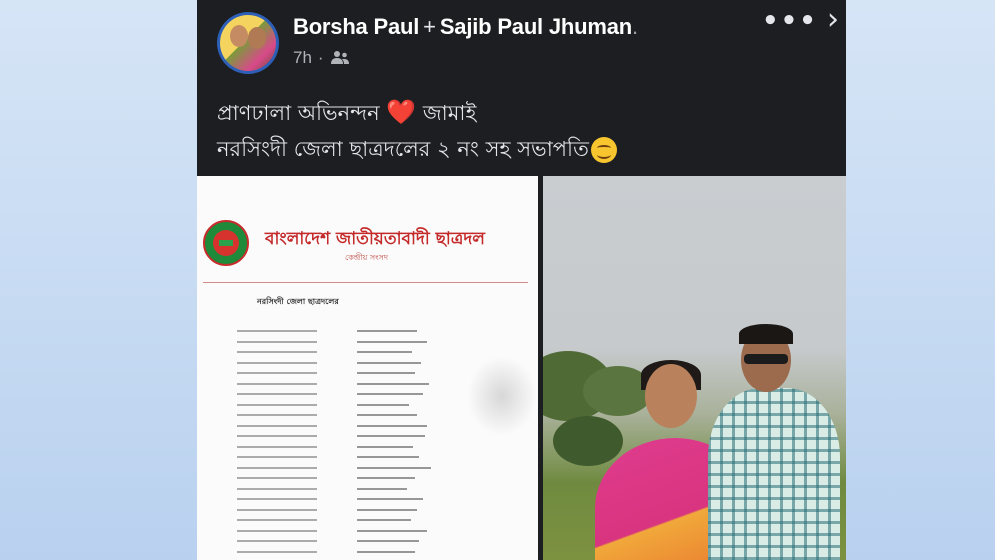  What do you see at coordinates (356, 26) in the screenshot?
I see `author-primary-link: Borsha Paul` at bounding box center [356, 26].